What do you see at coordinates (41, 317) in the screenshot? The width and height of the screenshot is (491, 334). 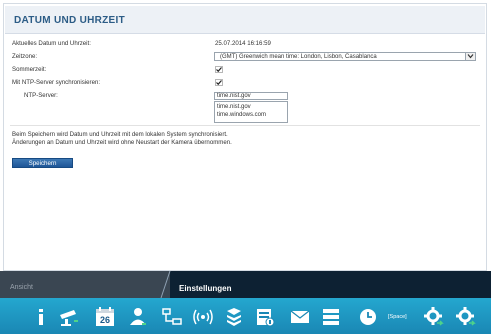 I see `info-icon` at bounding box center [41, 317].